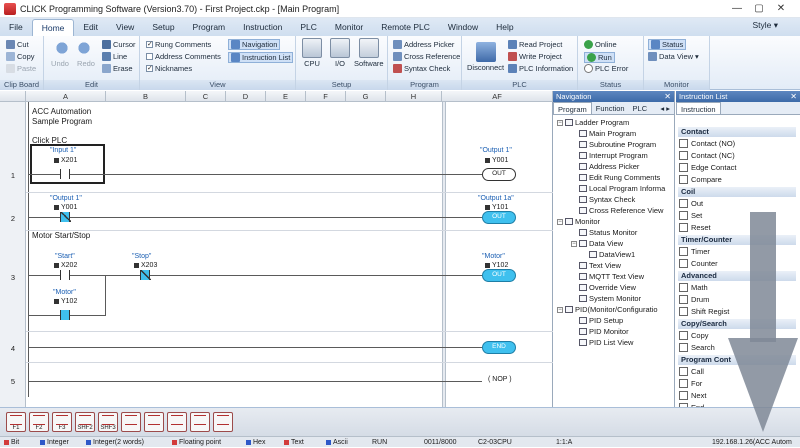 Image resolution: width=800 pixels, height=448 pixels. I want to click on tree-data-view: − Data View, so click(597, 243).